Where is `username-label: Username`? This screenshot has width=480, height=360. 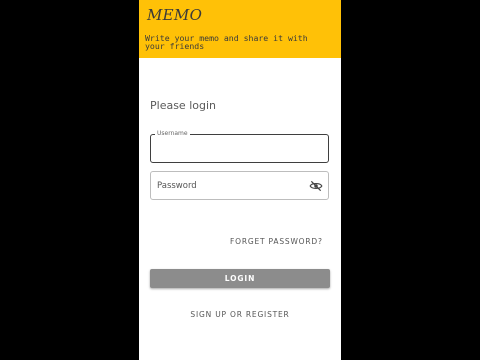
username-label: Username is located at coordinates (172, 134).